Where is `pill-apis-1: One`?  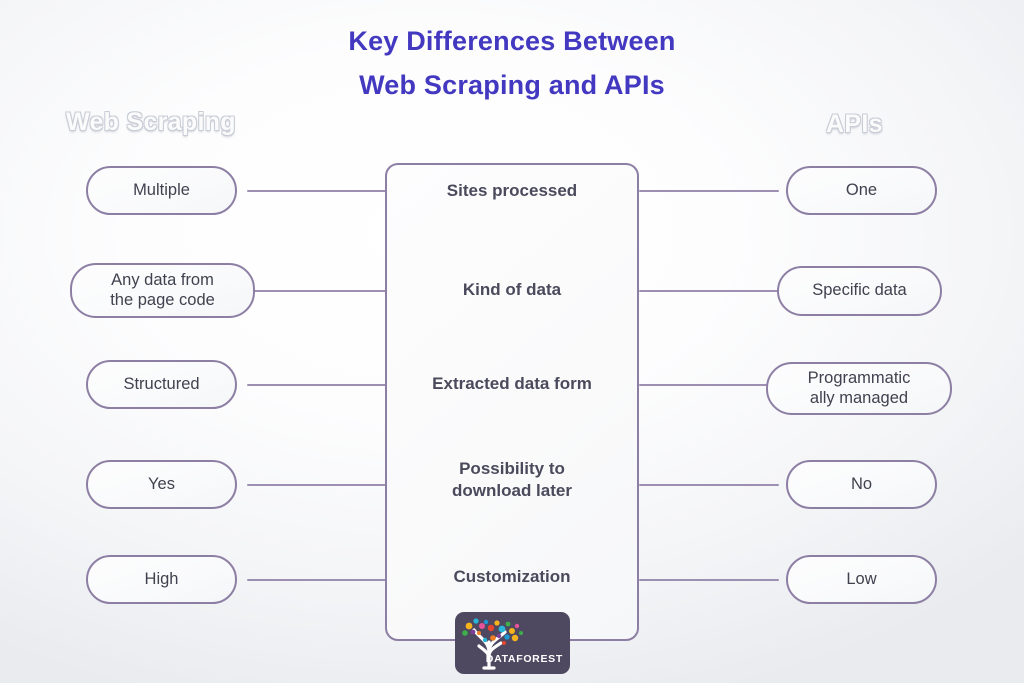 pill-apis-1: One is located at coordinates (861, 190).